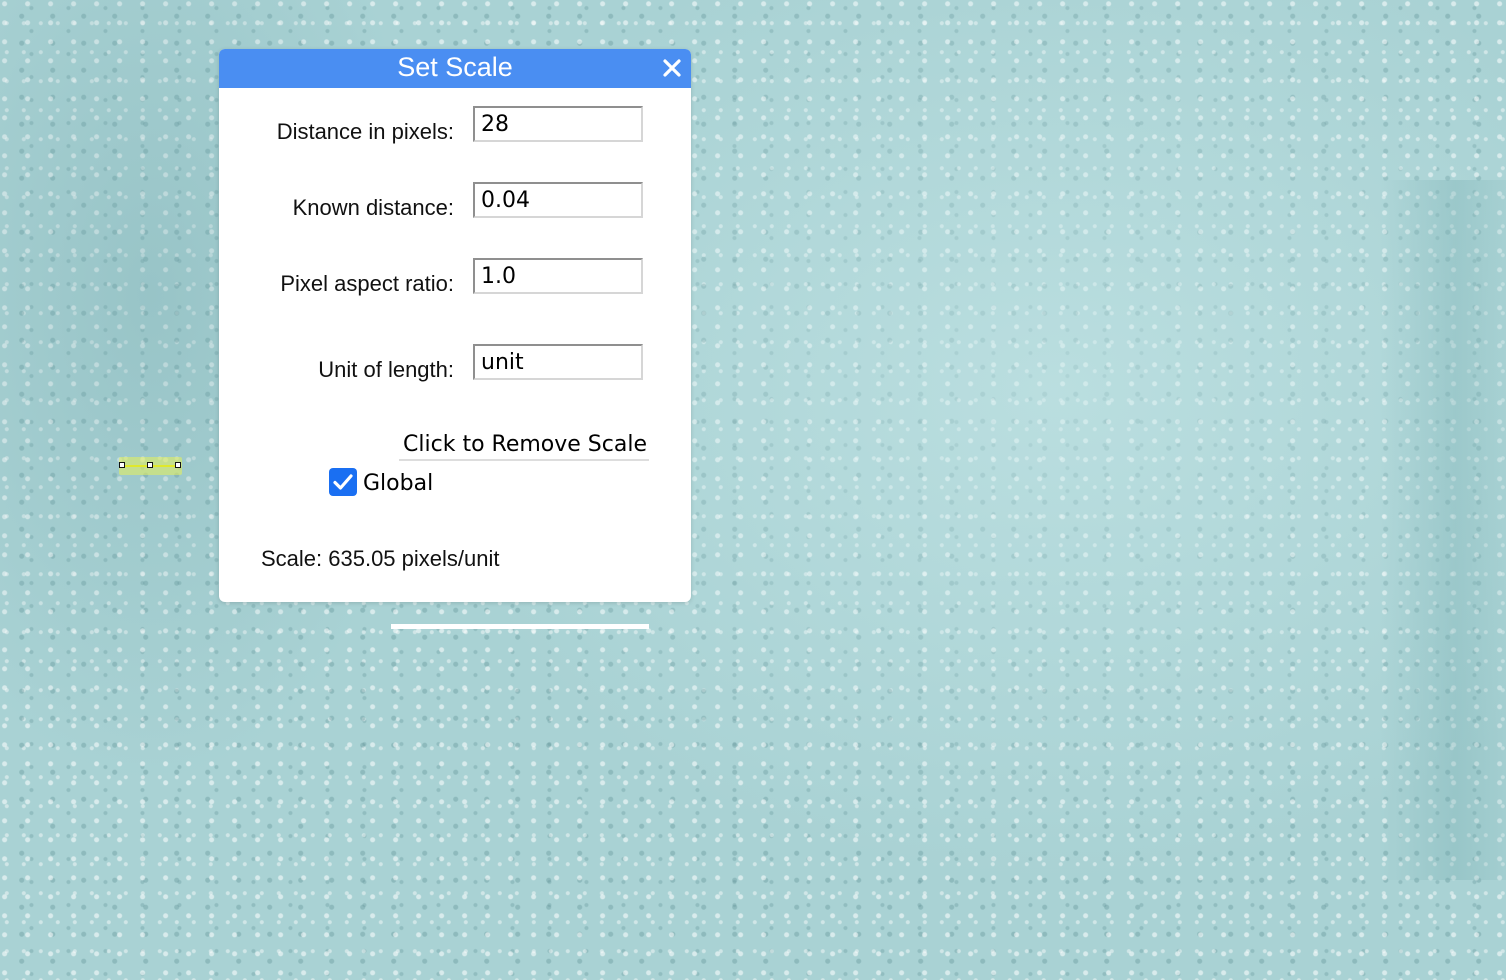  I want to click on scale-readout: Scale: 635.05 pixels/unit, so click(380, 558).